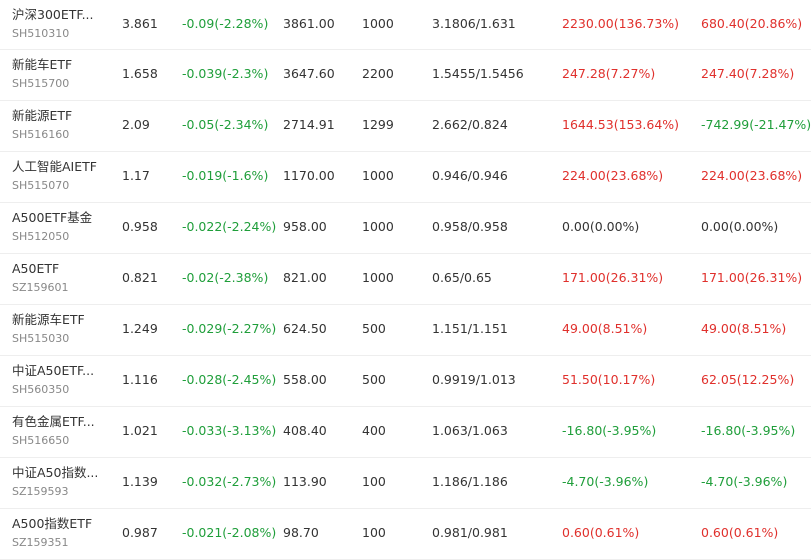  What do you see at coordinates (609, 73) in the screenshot?
I see `total-pnl: 247.28(7.27%)` at bounding box center [609, 73].